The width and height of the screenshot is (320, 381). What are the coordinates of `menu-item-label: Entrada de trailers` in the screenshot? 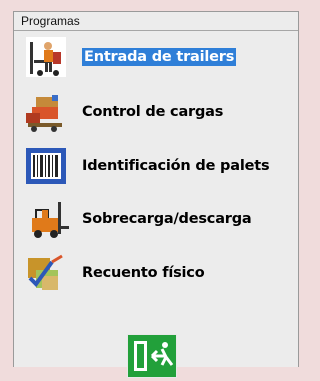 It's located at (159, 57).